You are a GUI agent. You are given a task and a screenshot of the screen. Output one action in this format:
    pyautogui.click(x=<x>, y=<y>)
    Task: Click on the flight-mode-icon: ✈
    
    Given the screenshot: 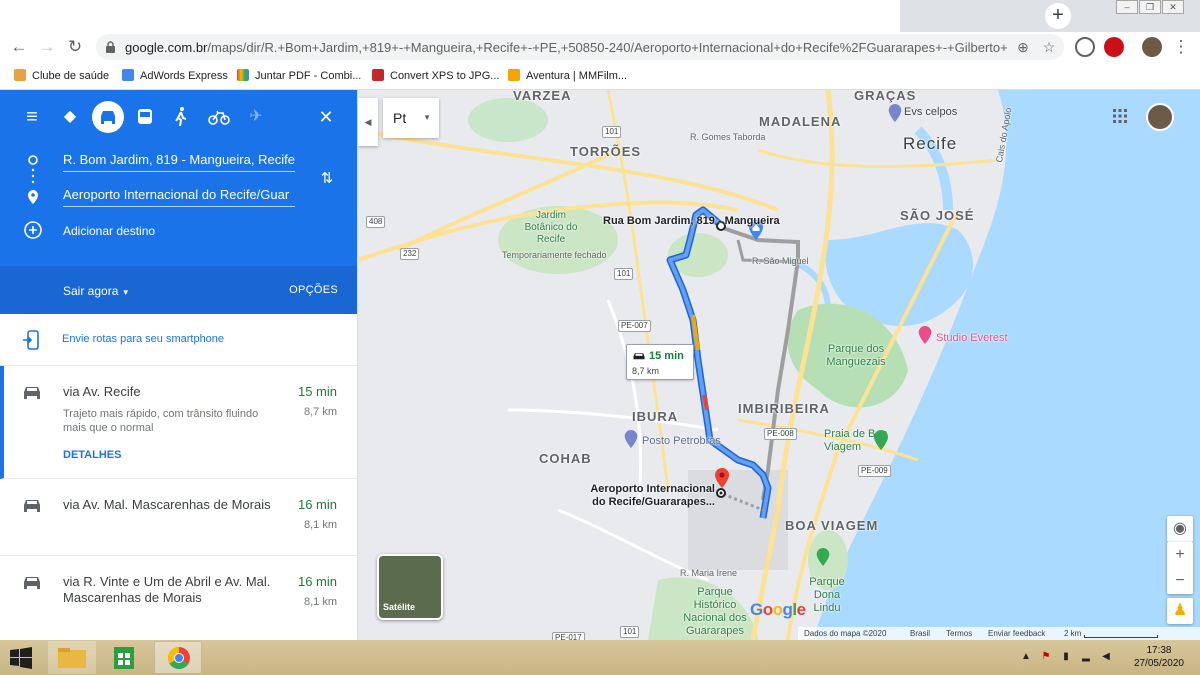 What is the action you would take?
    pyautogui.click(x=256, y=117)
    